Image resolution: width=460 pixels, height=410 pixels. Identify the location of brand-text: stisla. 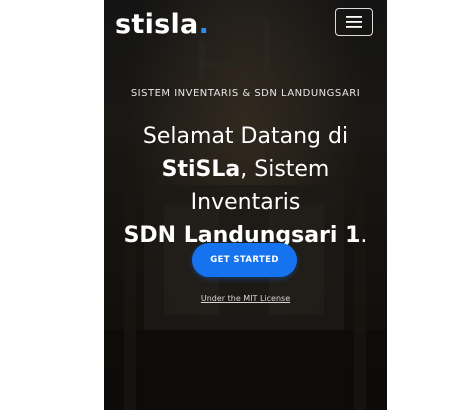
(157, 24).